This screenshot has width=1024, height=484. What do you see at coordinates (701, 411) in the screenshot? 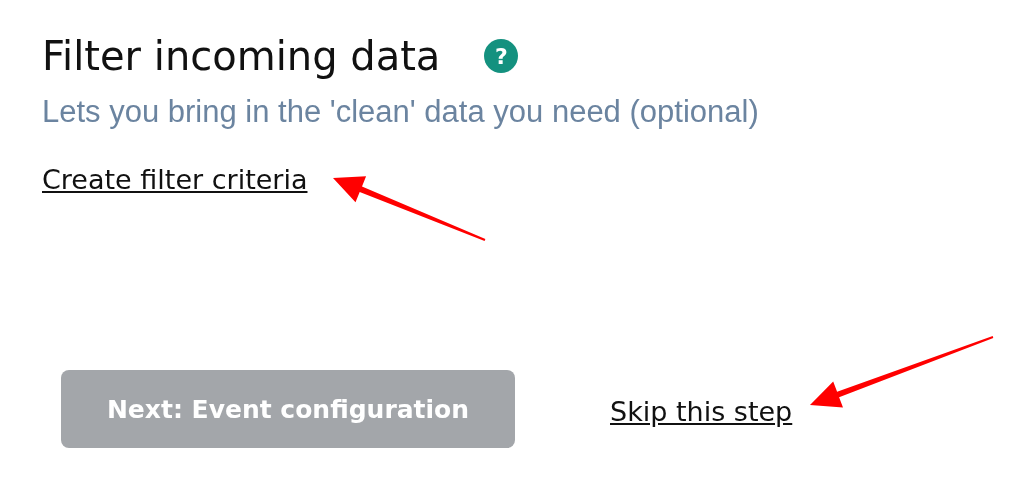
I see `skip-link: Skip this step` at bounding box center [701, 411].